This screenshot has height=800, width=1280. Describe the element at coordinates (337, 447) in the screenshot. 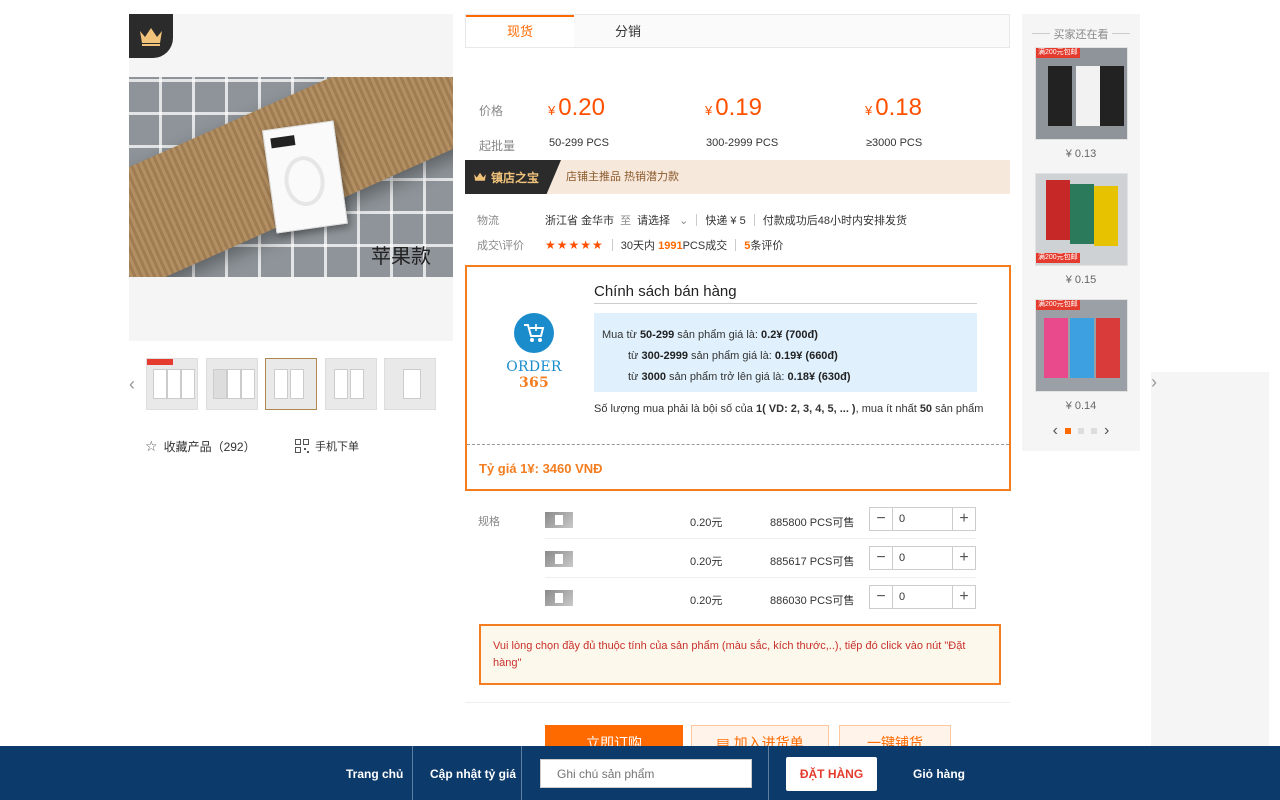

I see `mobile-order-label: 手机下单` at that location.